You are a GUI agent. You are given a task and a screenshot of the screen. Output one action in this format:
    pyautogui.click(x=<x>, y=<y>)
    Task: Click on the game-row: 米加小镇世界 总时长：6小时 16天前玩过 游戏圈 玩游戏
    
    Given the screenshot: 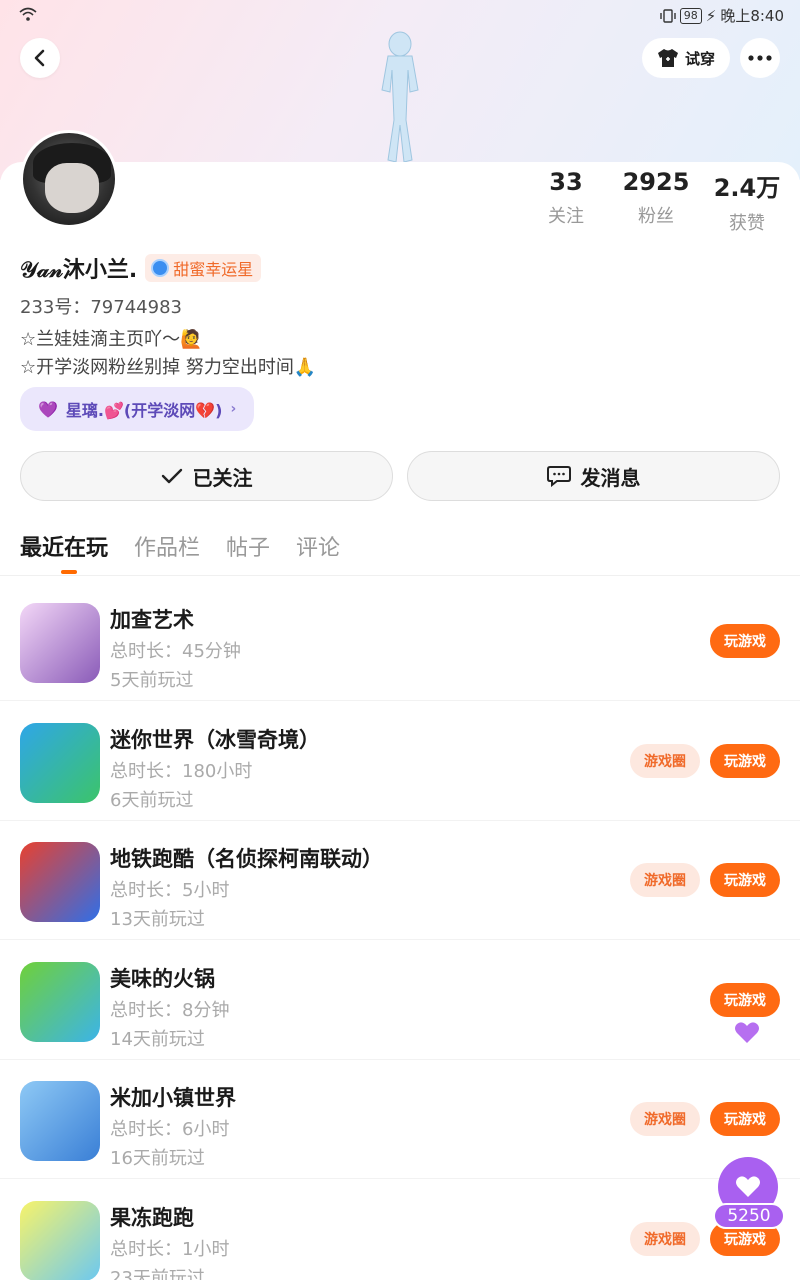 What is the action you would take?
    pyautogui.click(x=400, y=1119)
    